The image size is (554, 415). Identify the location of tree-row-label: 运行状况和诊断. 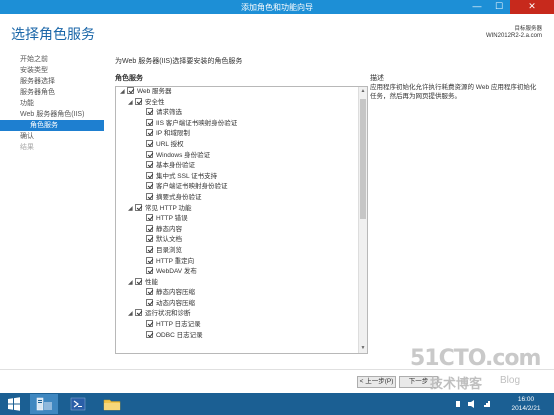
(168, 314).